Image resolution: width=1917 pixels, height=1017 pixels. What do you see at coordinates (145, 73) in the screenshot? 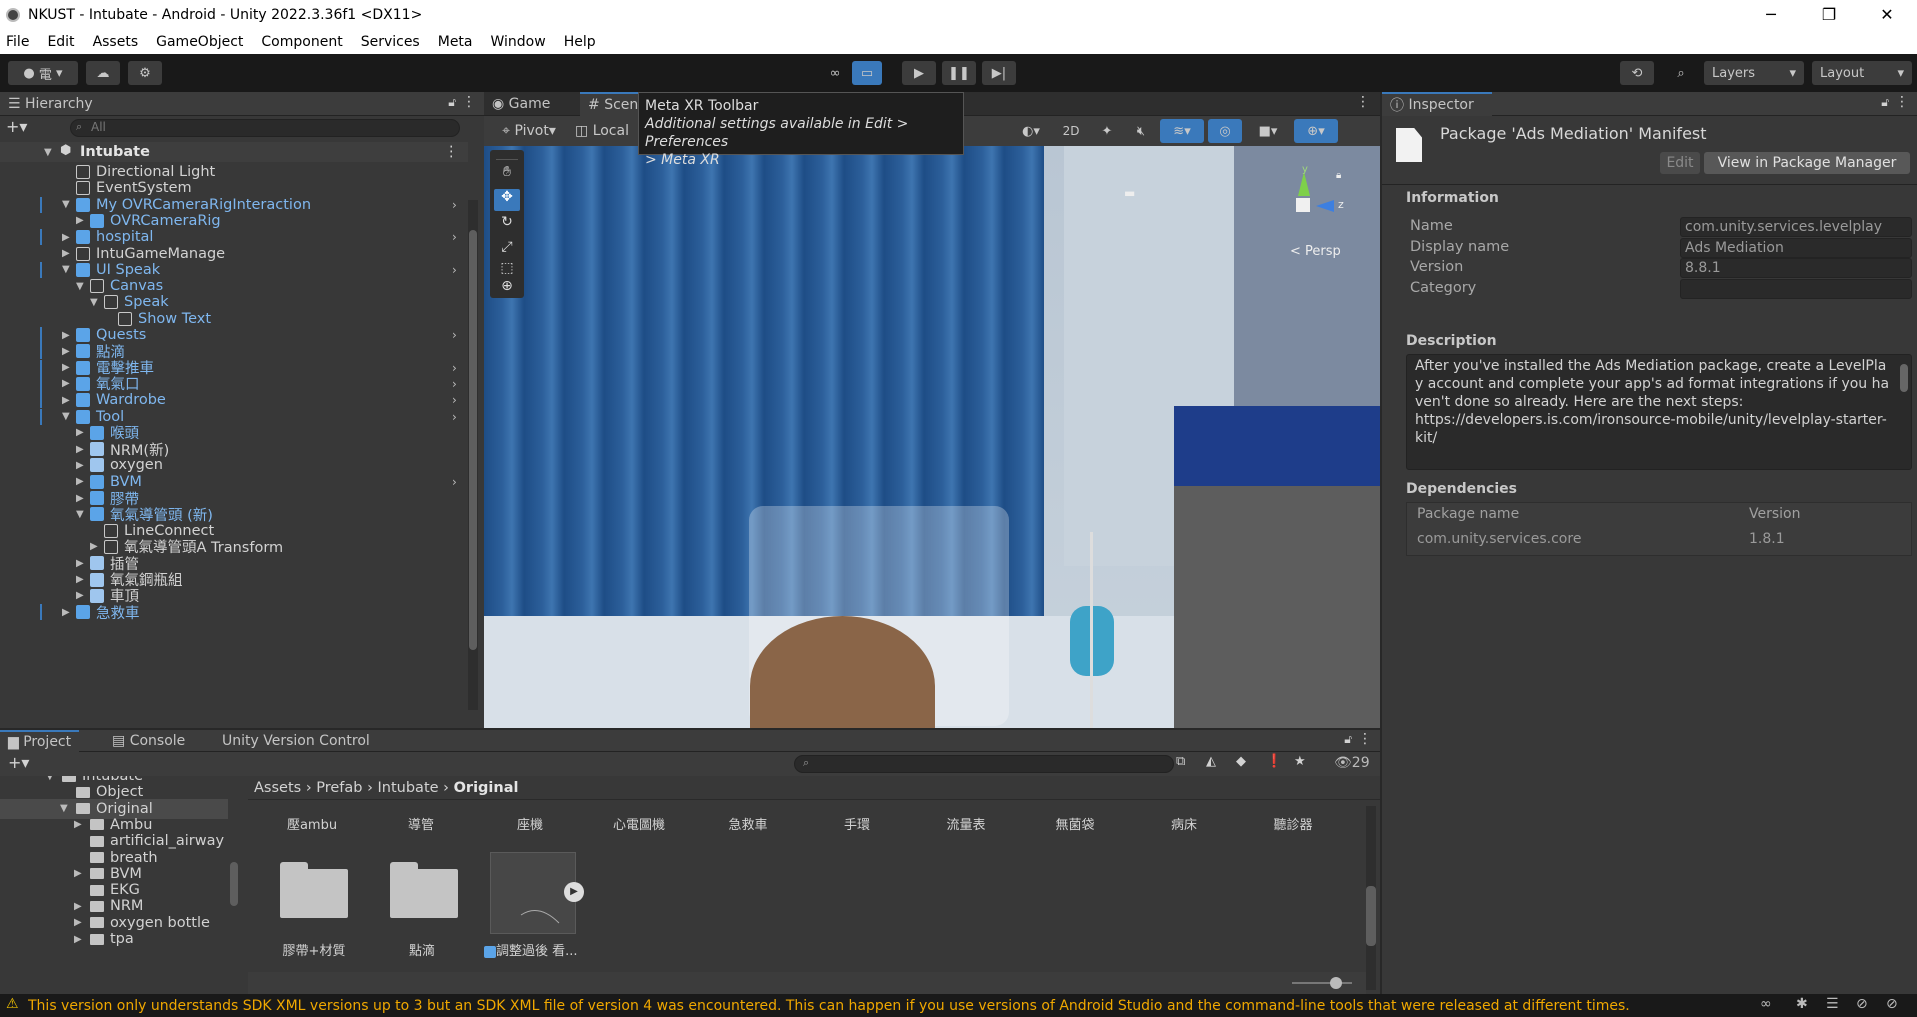
I see `services-button: ⚙` at bounding box center [145, 73].